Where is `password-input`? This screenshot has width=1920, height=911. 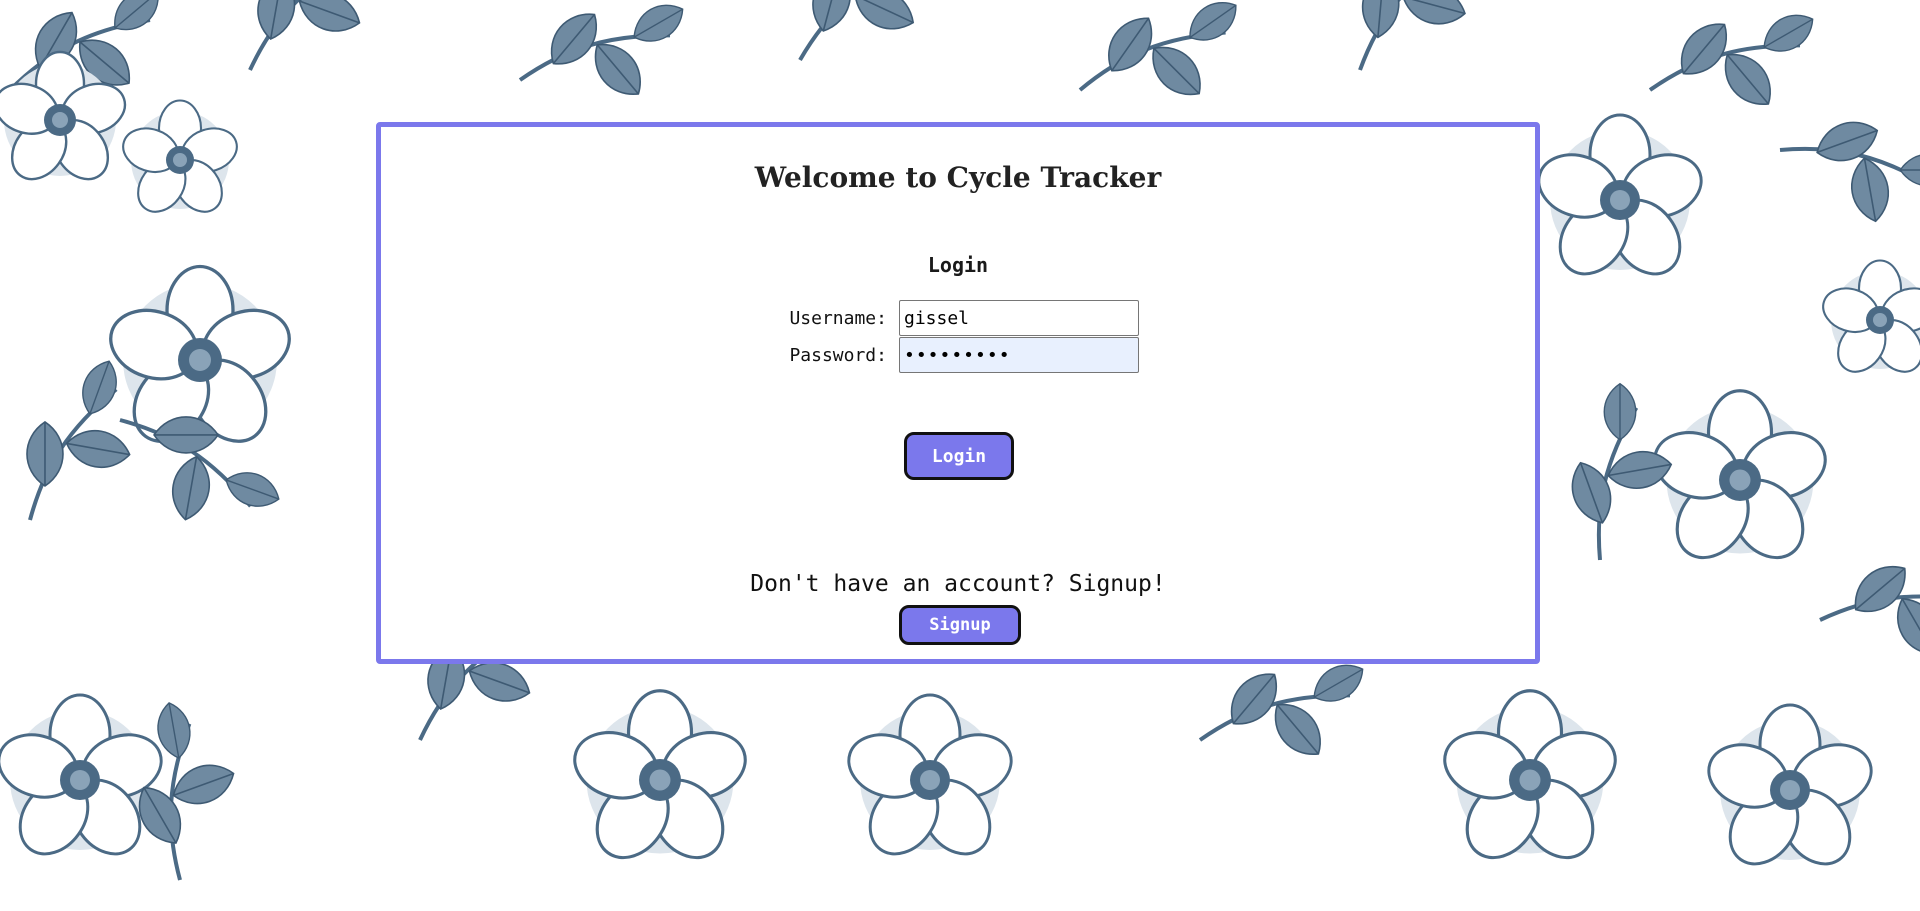
password-input is located at coordinates (1019, 355).